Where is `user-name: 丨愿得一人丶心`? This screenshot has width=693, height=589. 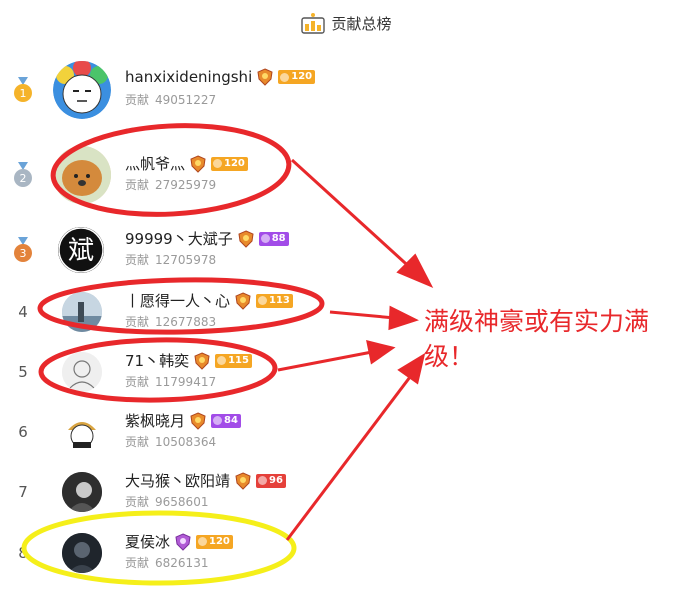
user-name: 丨愿得一人丶心 is located at coordinates (177, 300).